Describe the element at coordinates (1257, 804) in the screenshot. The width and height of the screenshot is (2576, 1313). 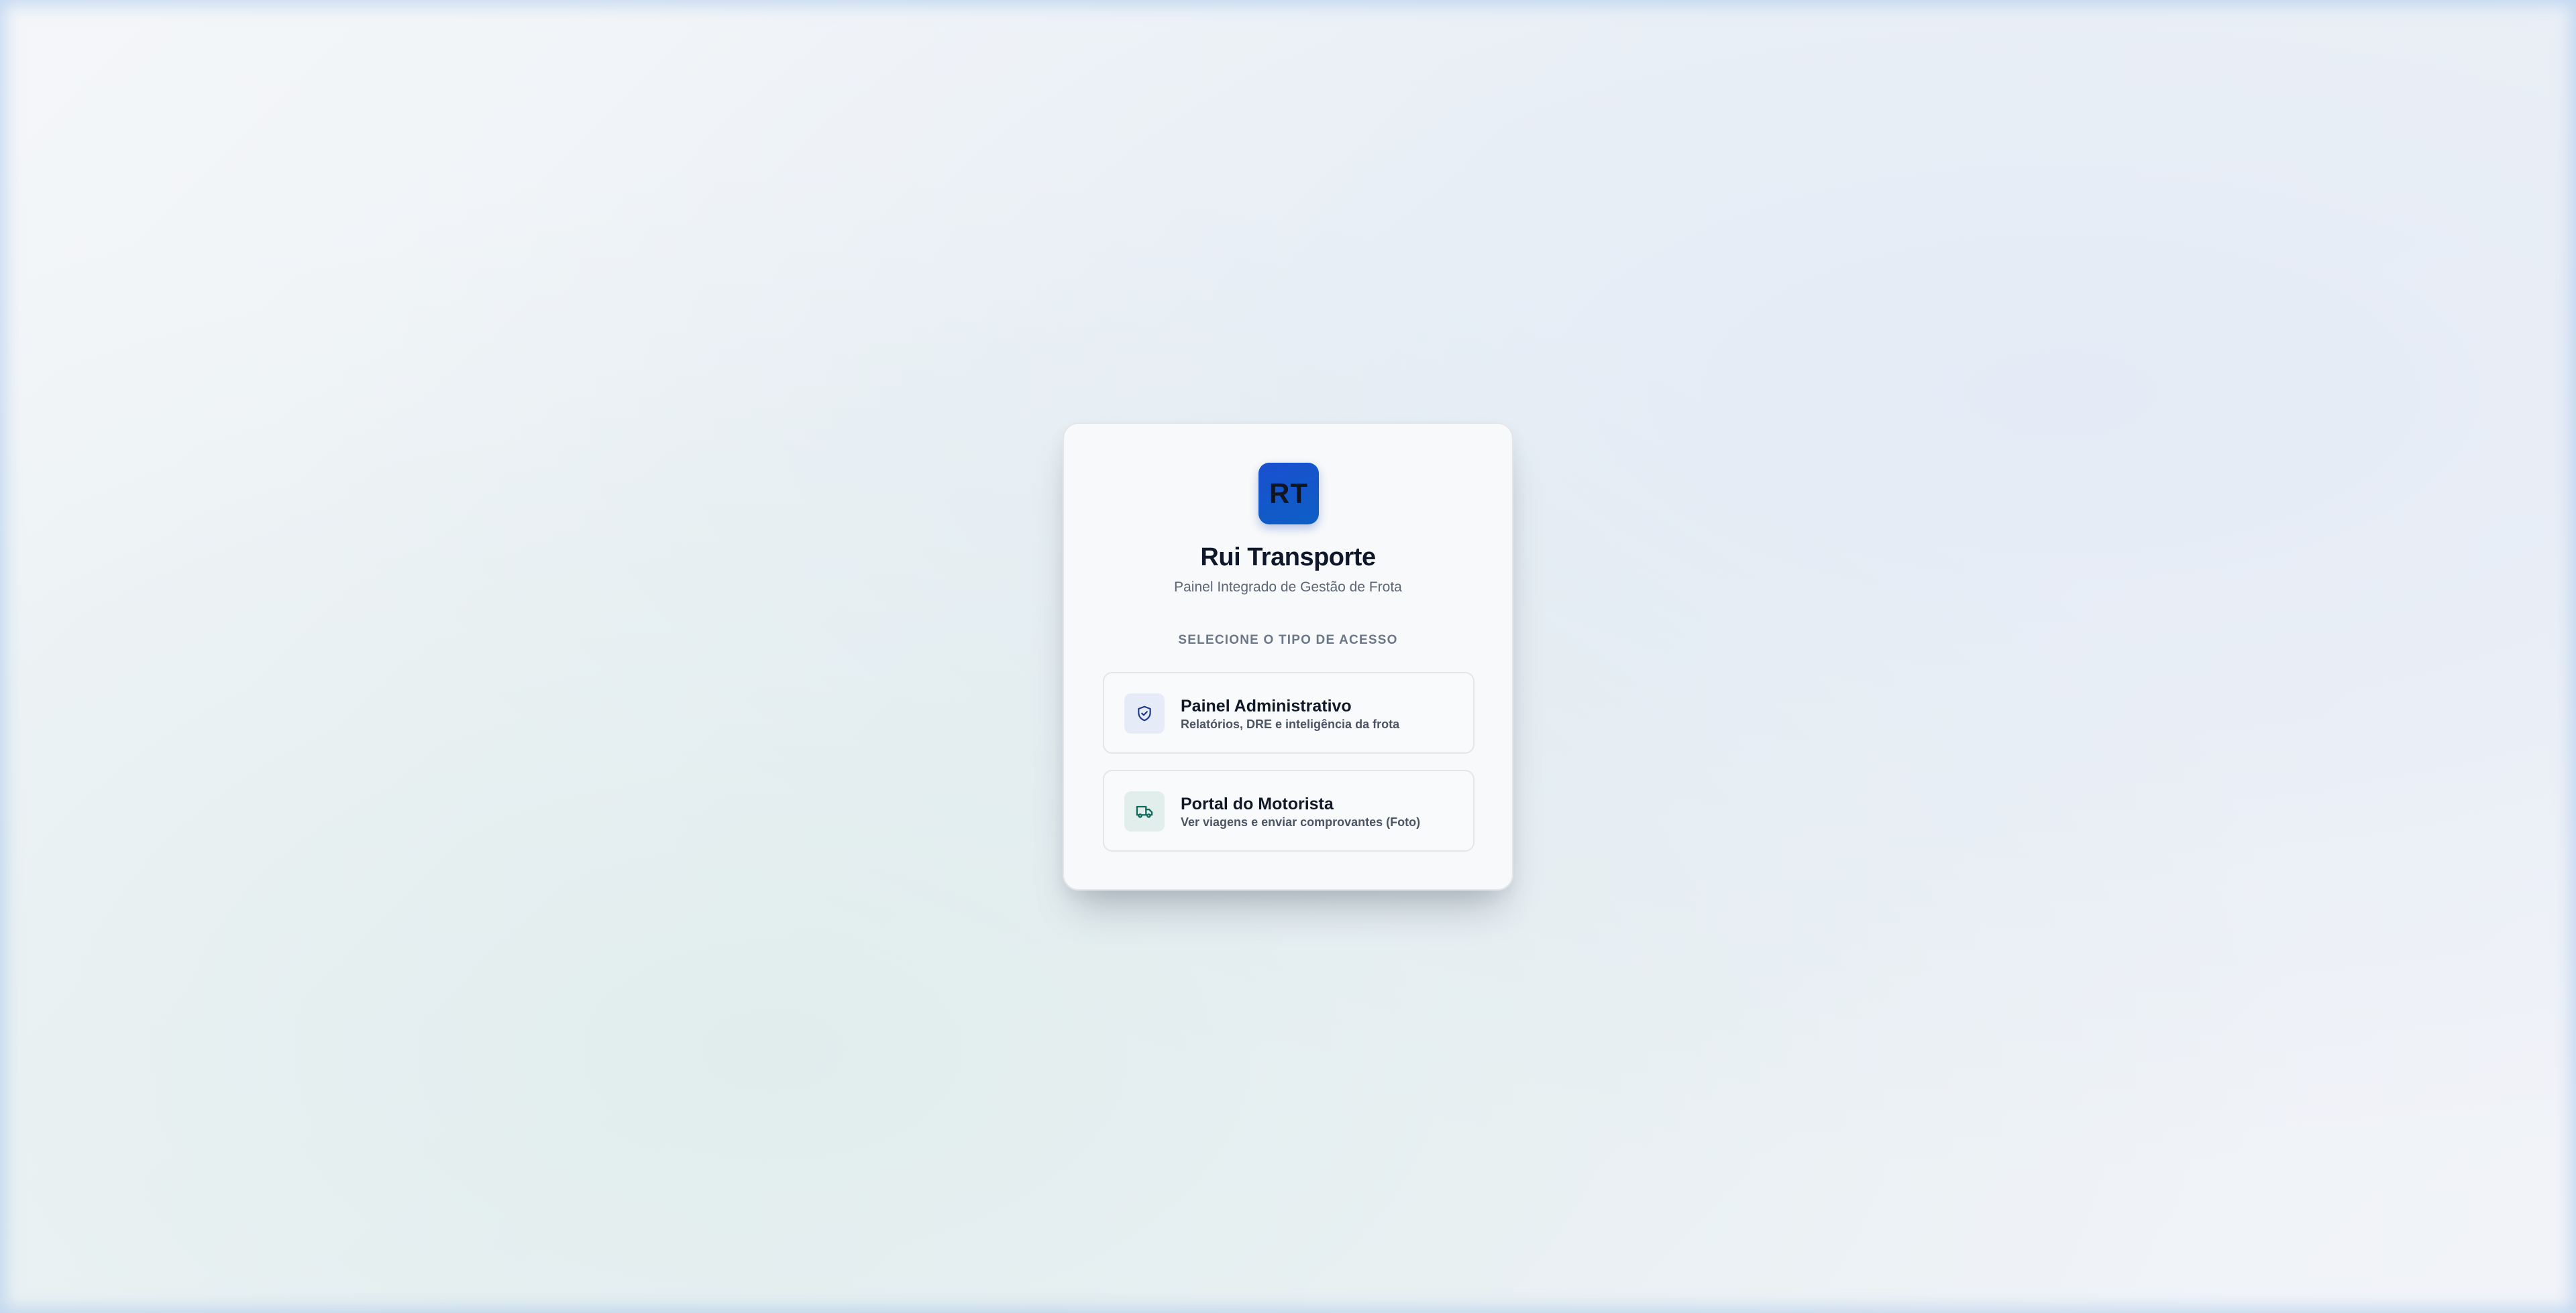
I see `driver-portal-title: Portal do Motorista` at that location.